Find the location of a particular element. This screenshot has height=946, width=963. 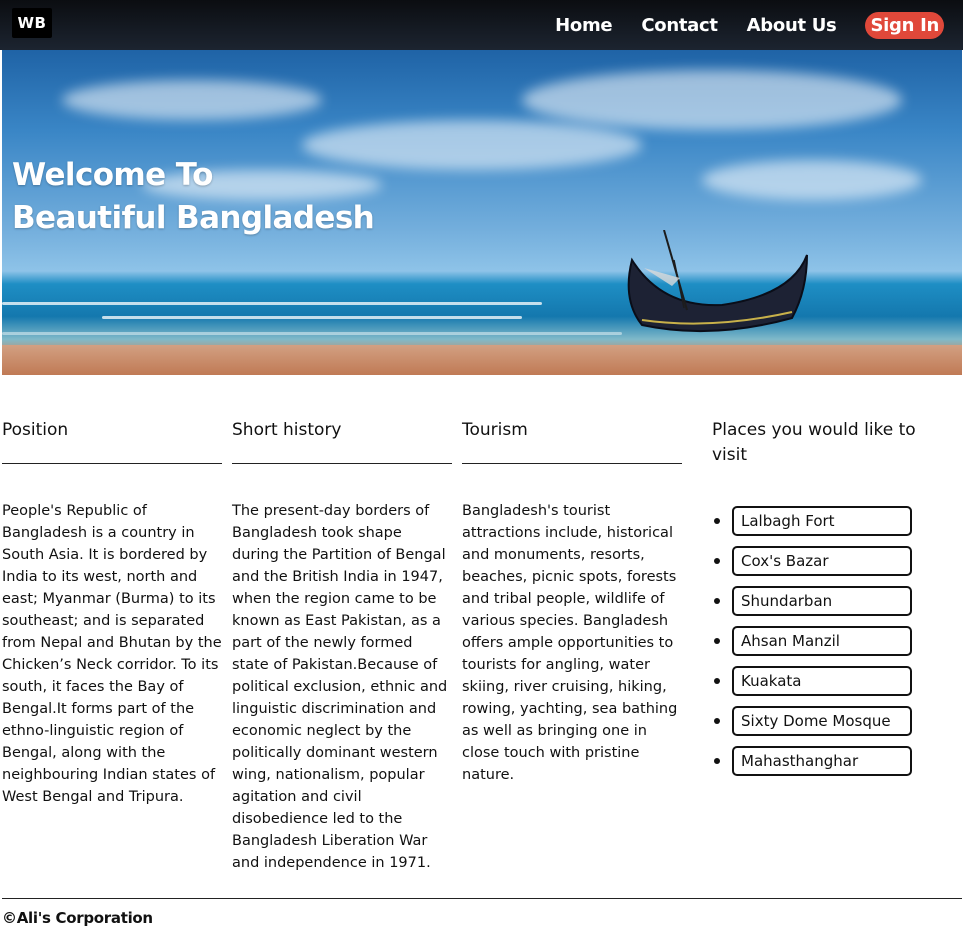

list-item: Lalbagh Fort is located at coordinates (822, 526).